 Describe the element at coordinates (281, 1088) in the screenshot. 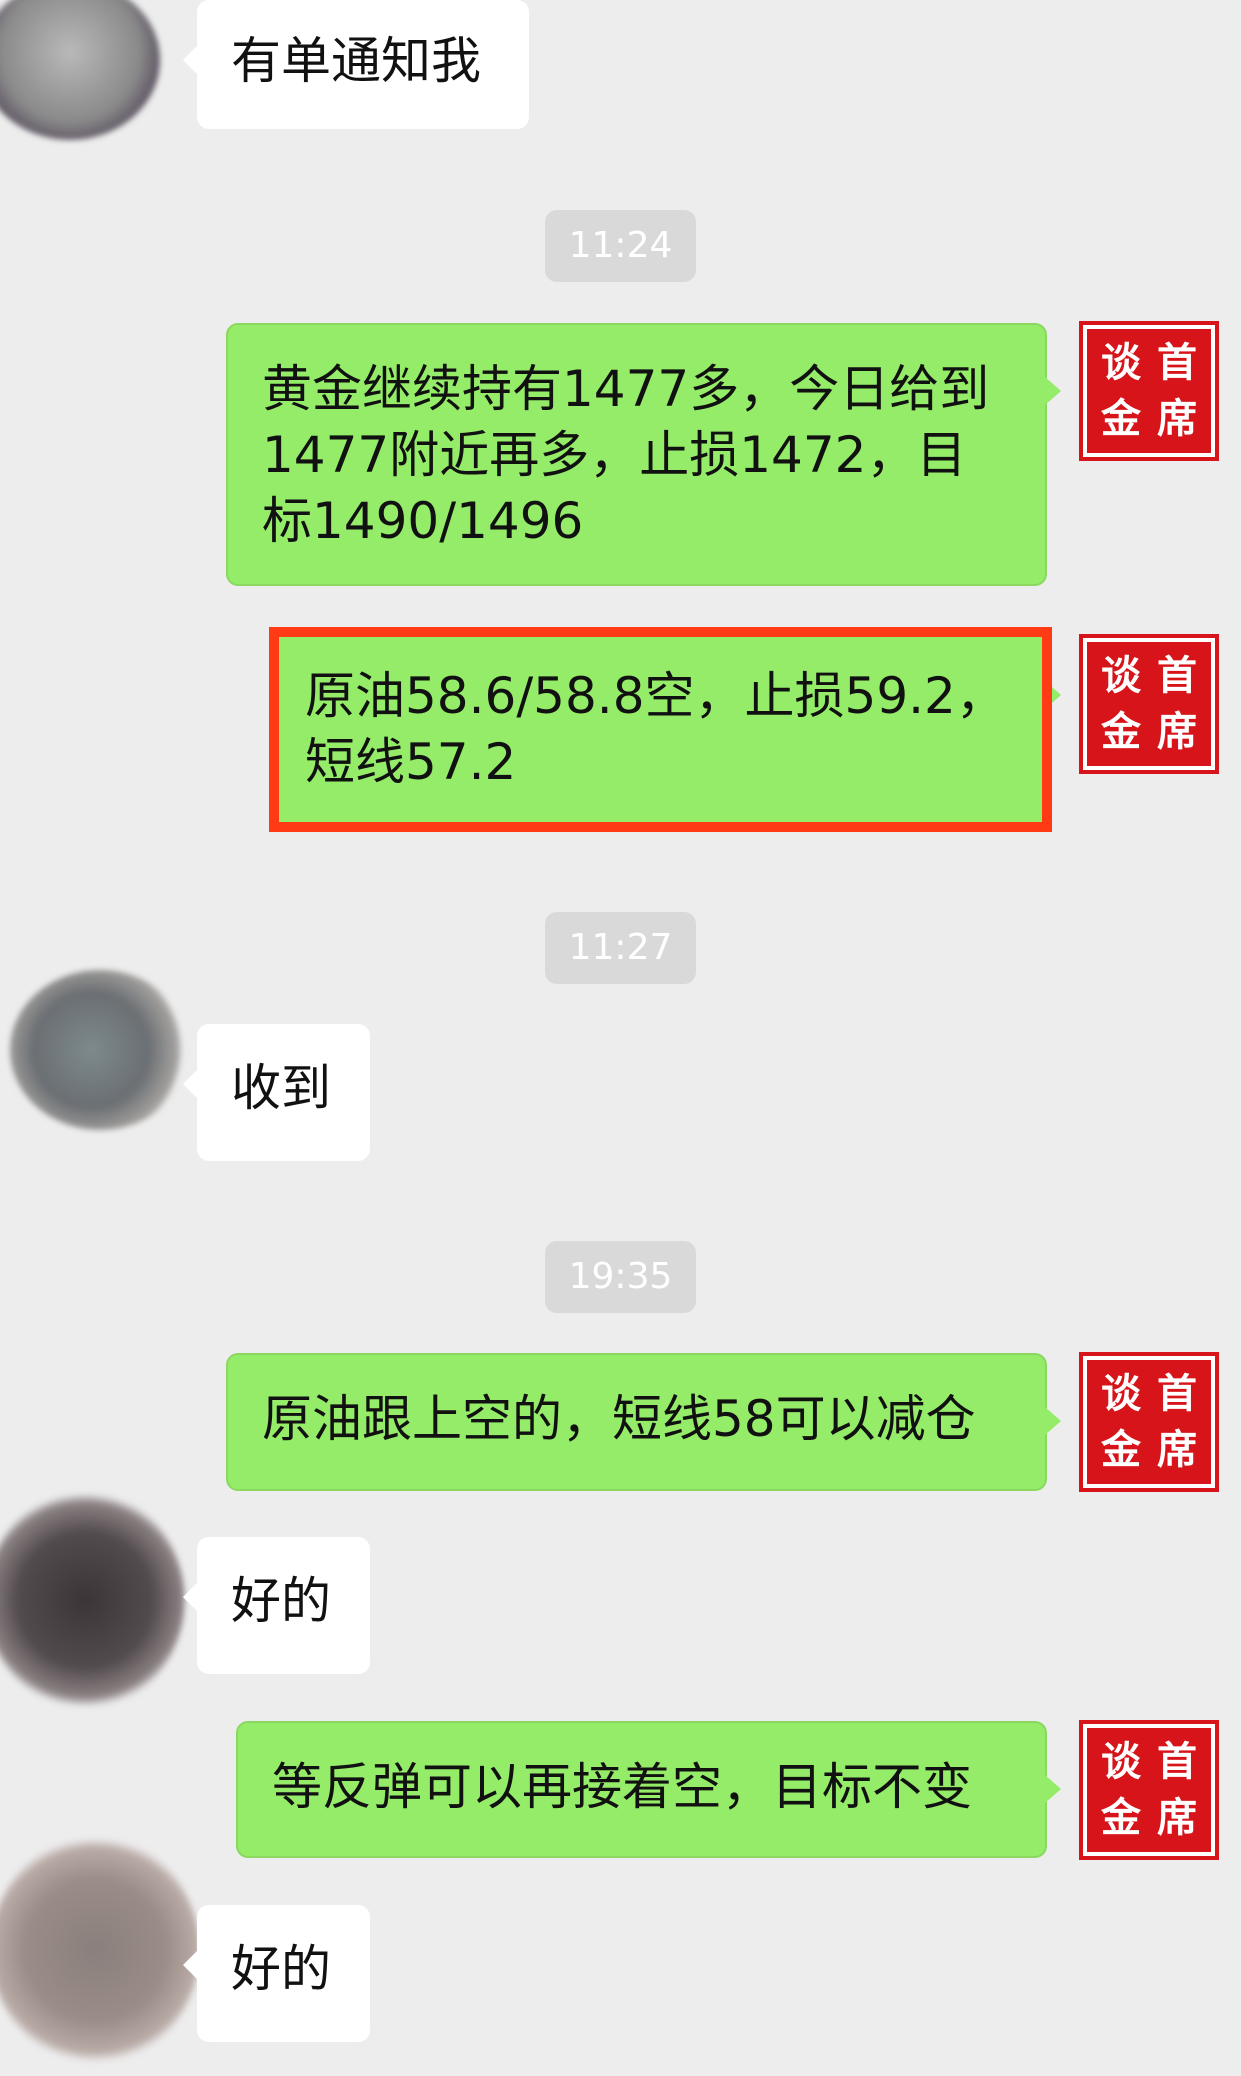

I see `message-text: 收到` at that location.